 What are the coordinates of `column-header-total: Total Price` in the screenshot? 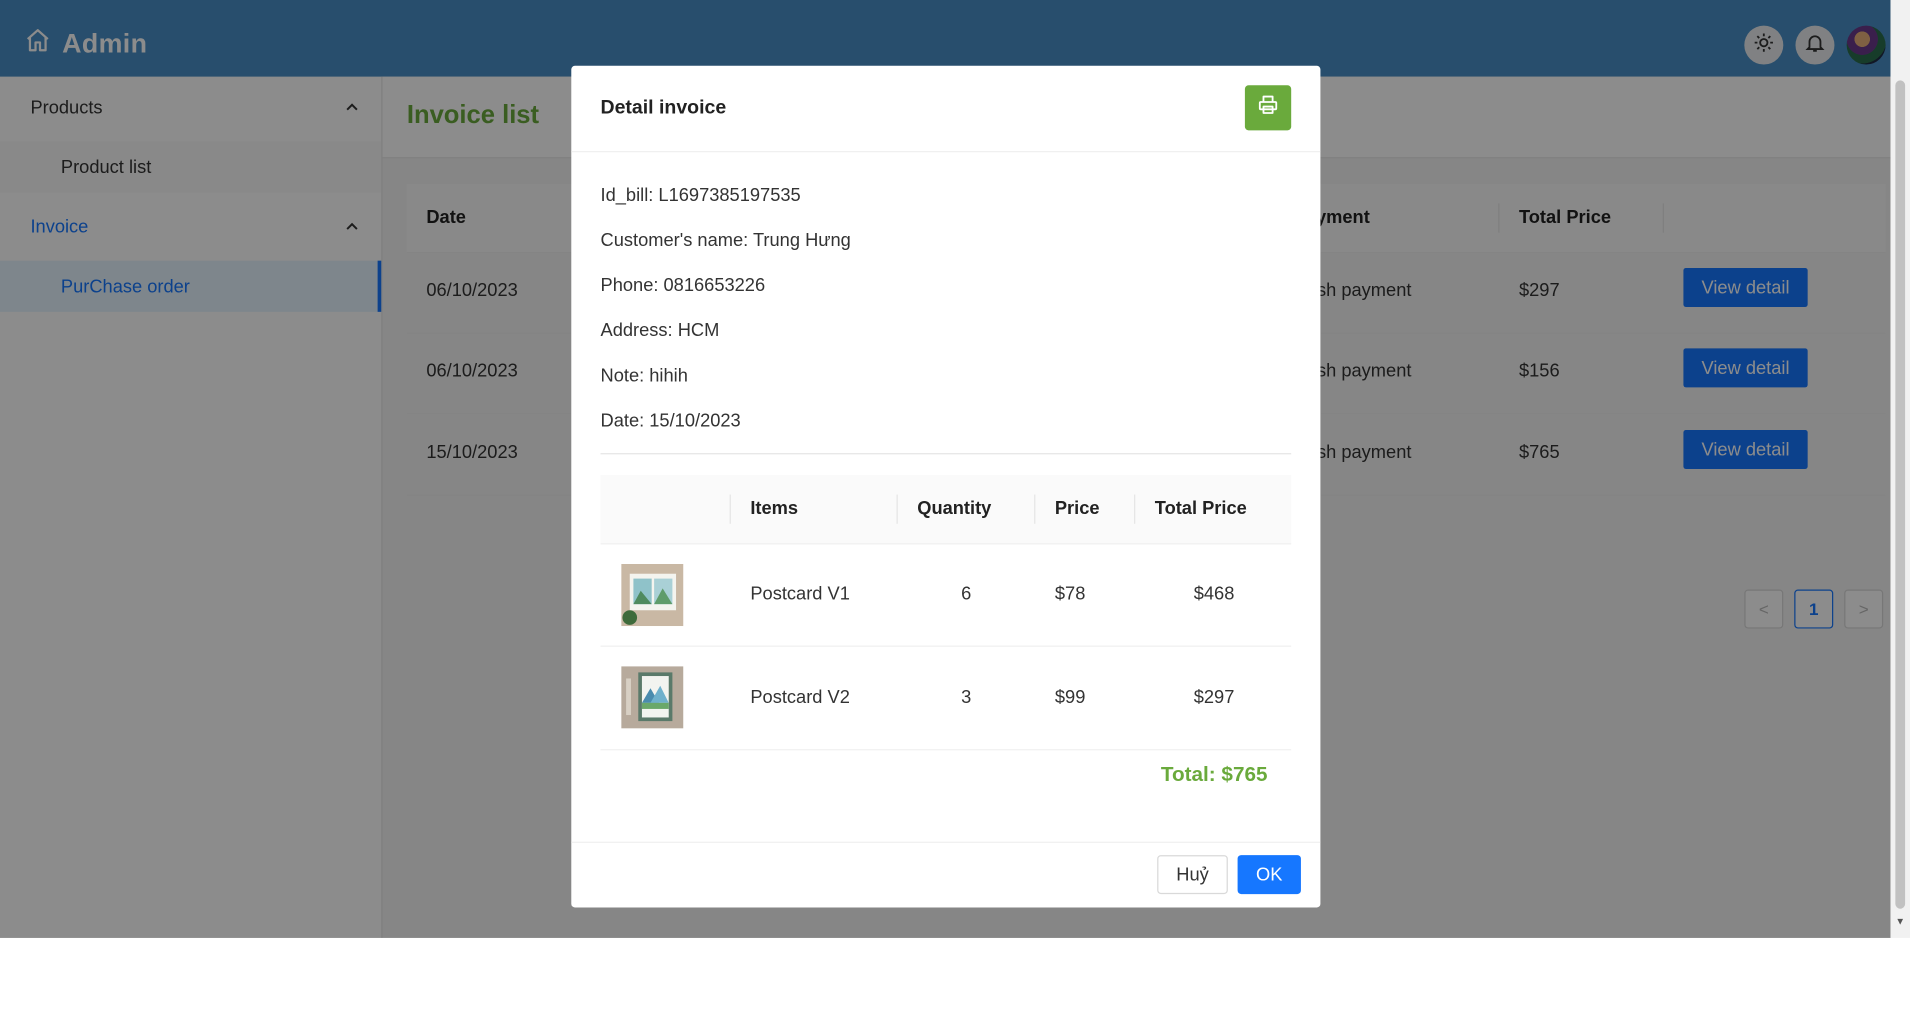 It's located at (1200, 508).